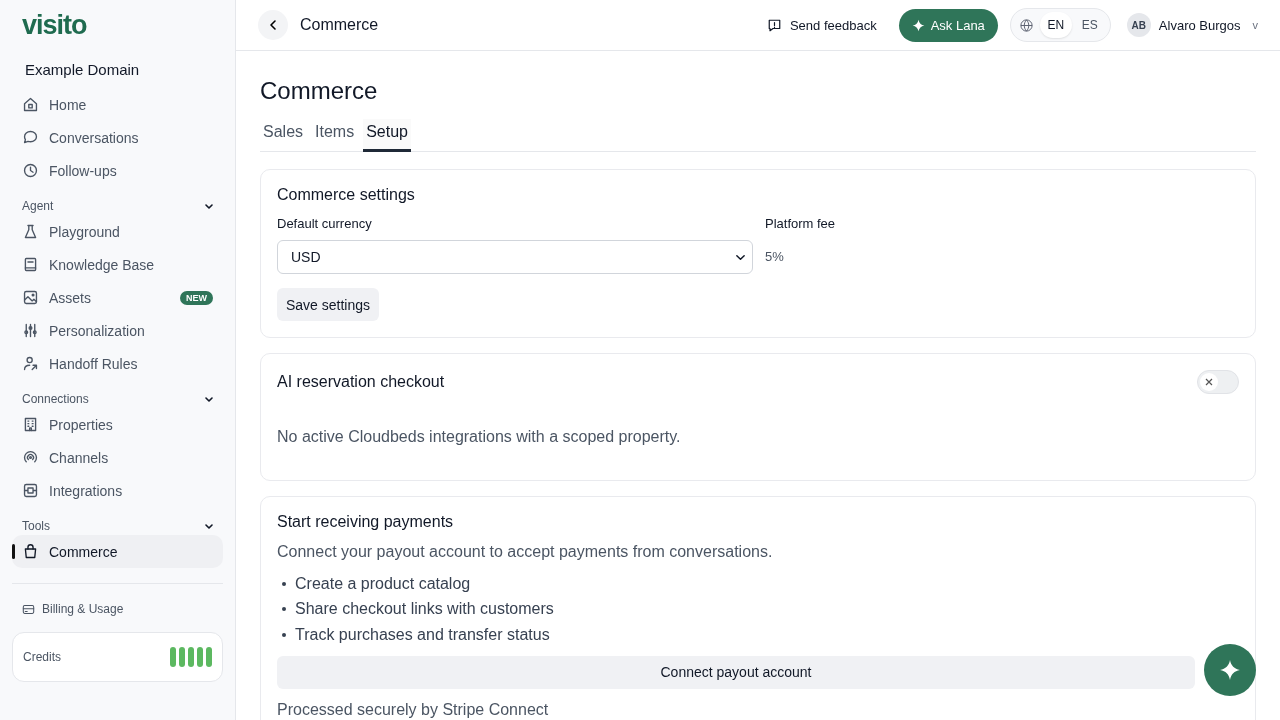 The height and width of the screenshot is (720, 1280). I want to click on message-alert-icon, so click(774, 25).